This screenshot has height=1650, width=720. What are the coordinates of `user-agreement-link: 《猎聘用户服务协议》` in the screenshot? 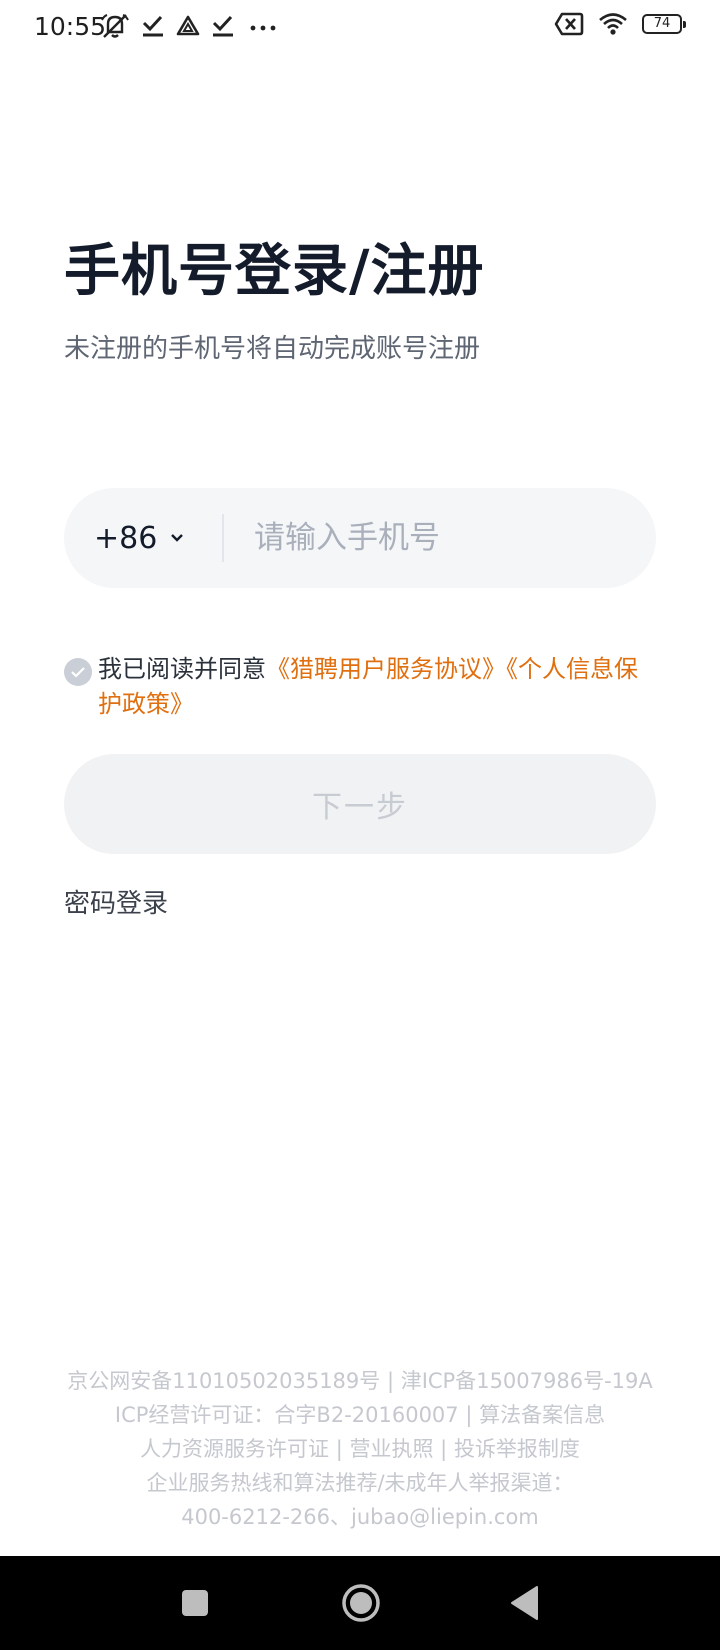 It's located at (386, 669).